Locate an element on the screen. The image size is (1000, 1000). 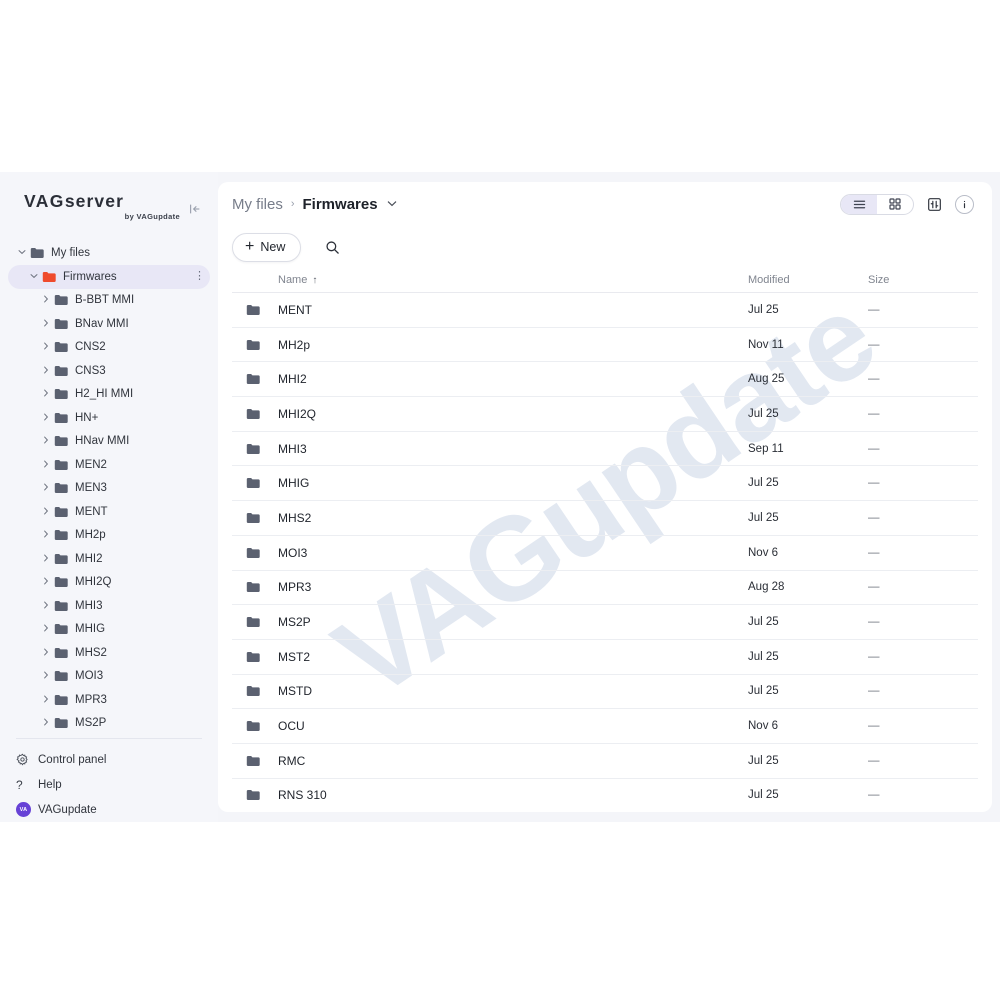
tree-item-men2: MEN2 is located at coordinates (109, 465).